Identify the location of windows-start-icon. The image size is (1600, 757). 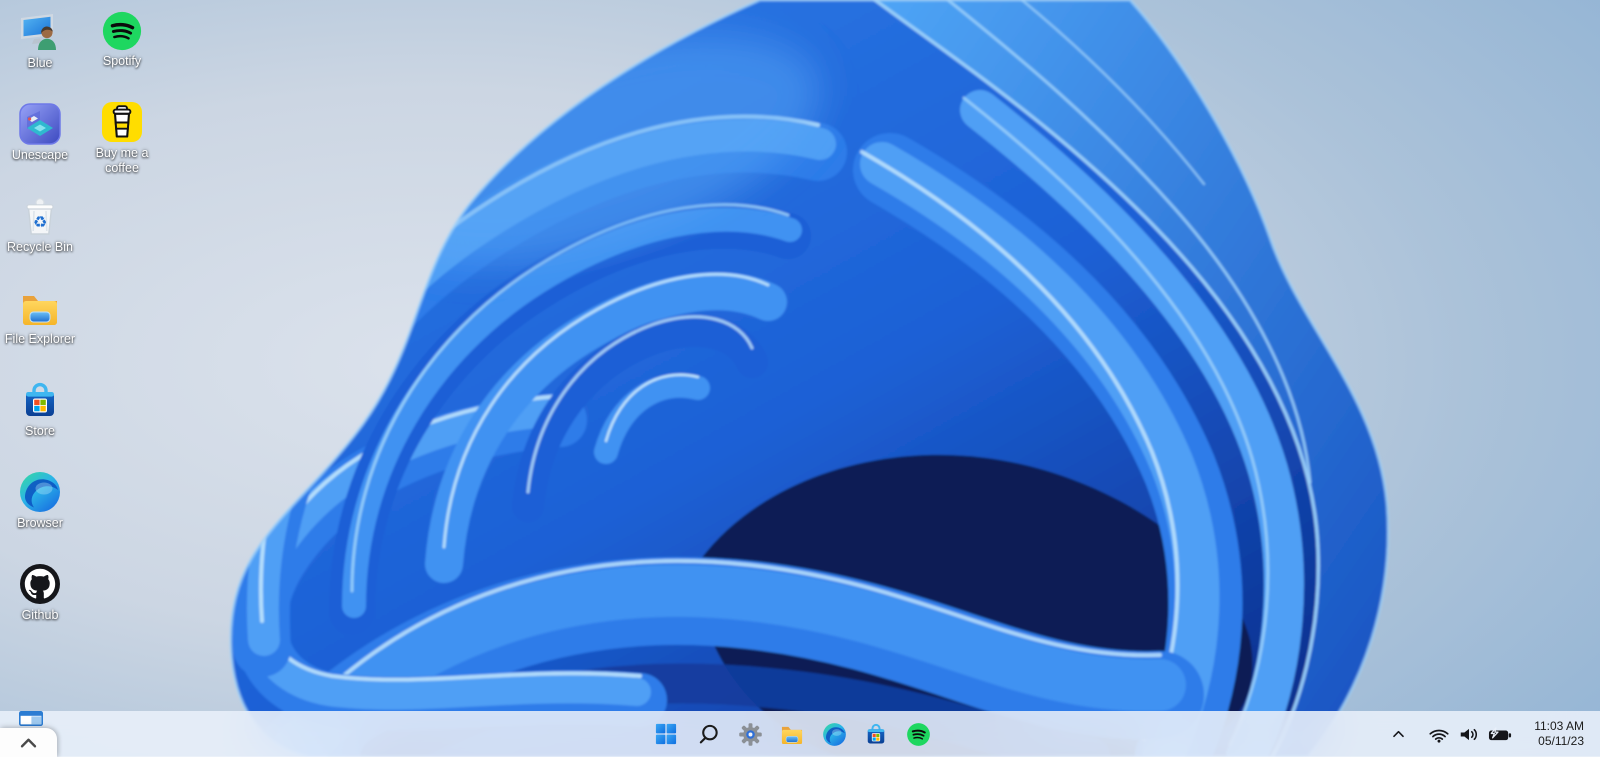
(666, 734).